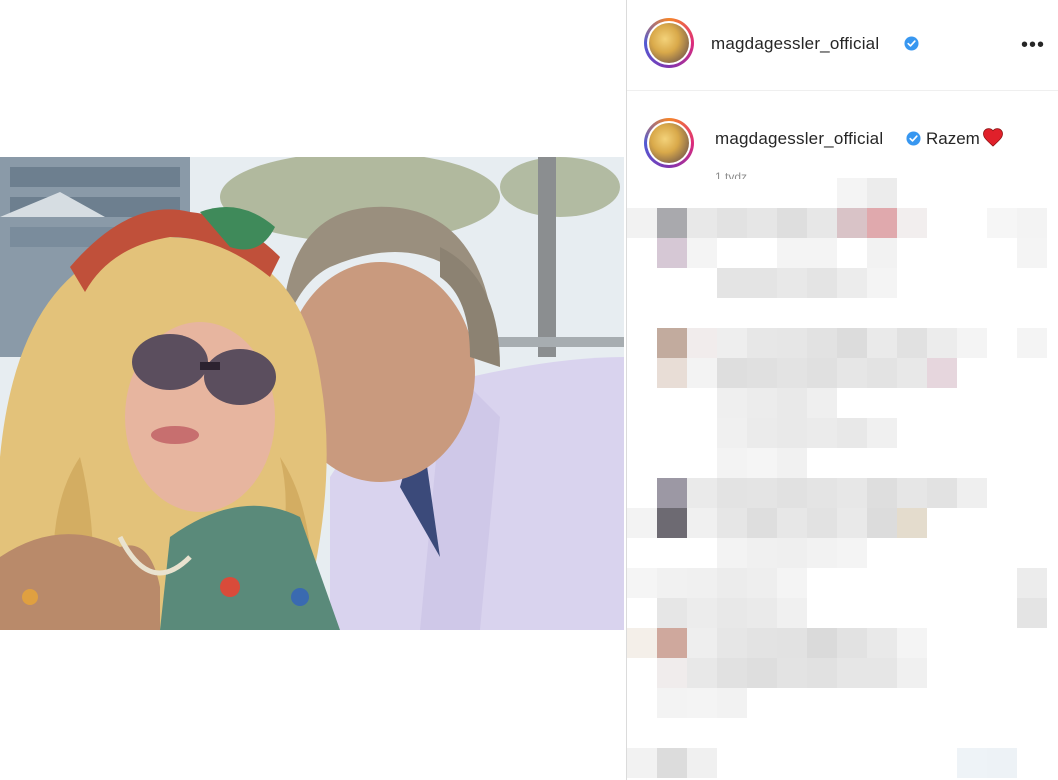 This screenshot has height=780, width=1058. What do you see at coordinates (669, 143) in the screenshot?
I see `caption-avatar` at bounding box center [669, 143].